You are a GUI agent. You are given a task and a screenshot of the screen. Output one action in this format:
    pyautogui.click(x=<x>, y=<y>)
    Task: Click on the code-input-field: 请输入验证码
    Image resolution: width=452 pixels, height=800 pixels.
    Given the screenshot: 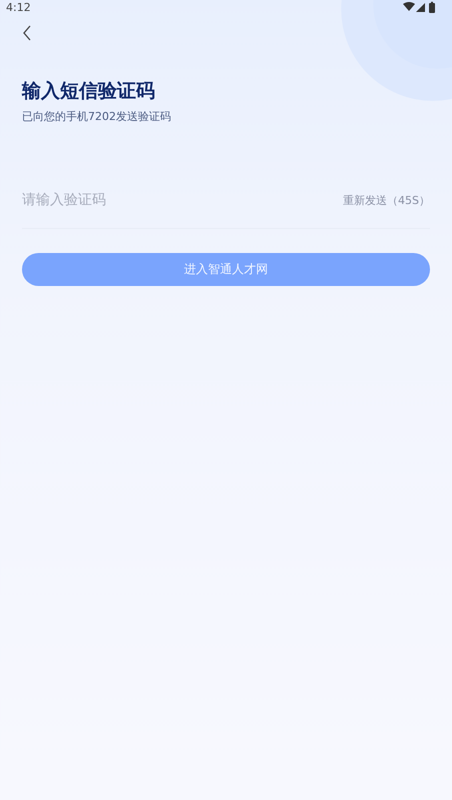 What is the action you would take?
    pyautogui.click(x=122, y=200)
    